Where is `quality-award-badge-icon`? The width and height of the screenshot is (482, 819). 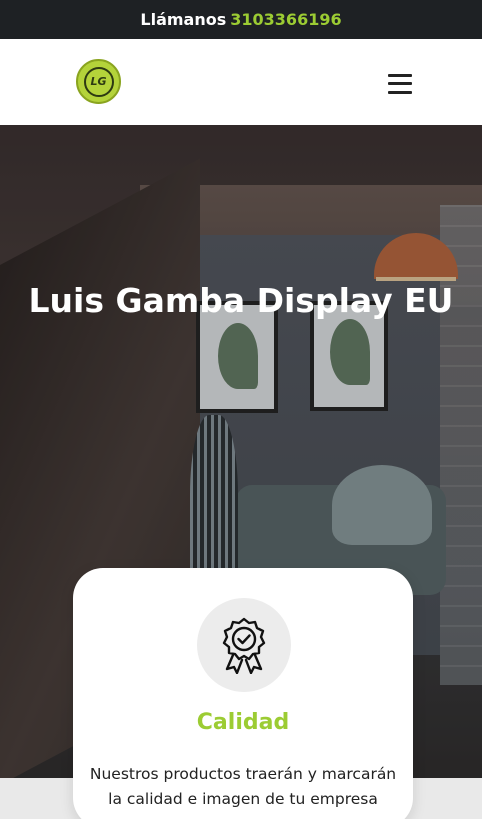
quality-award-badge-icon is located at coordinates (244, 645).